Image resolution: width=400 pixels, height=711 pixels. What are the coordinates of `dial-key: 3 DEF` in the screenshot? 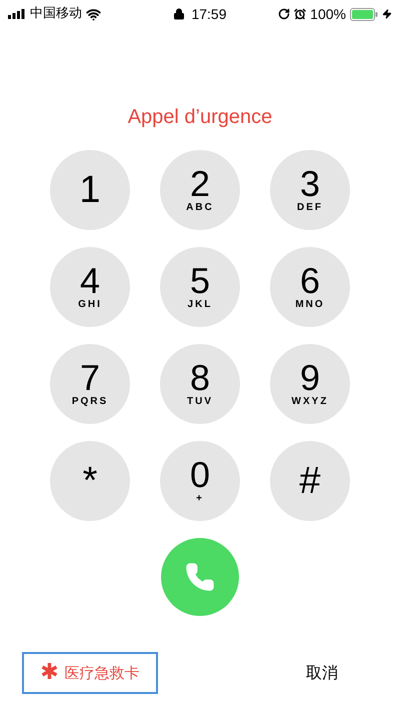 It's located at (310, 190).